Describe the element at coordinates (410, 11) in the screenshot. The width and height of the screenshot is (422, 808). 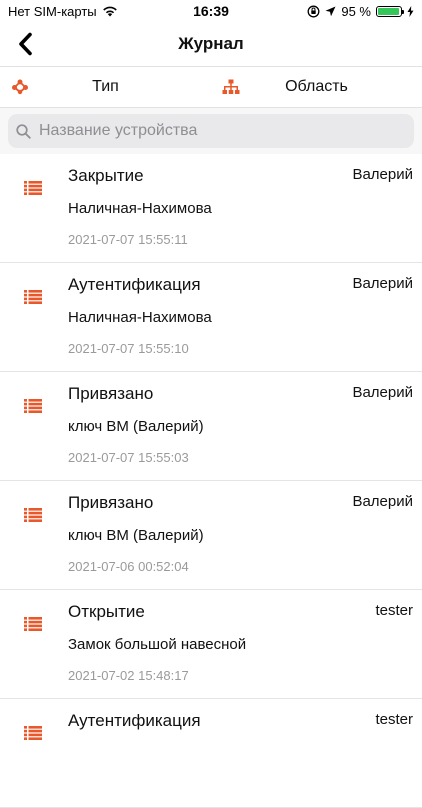
I see `charging-bolt-icon` at that location.